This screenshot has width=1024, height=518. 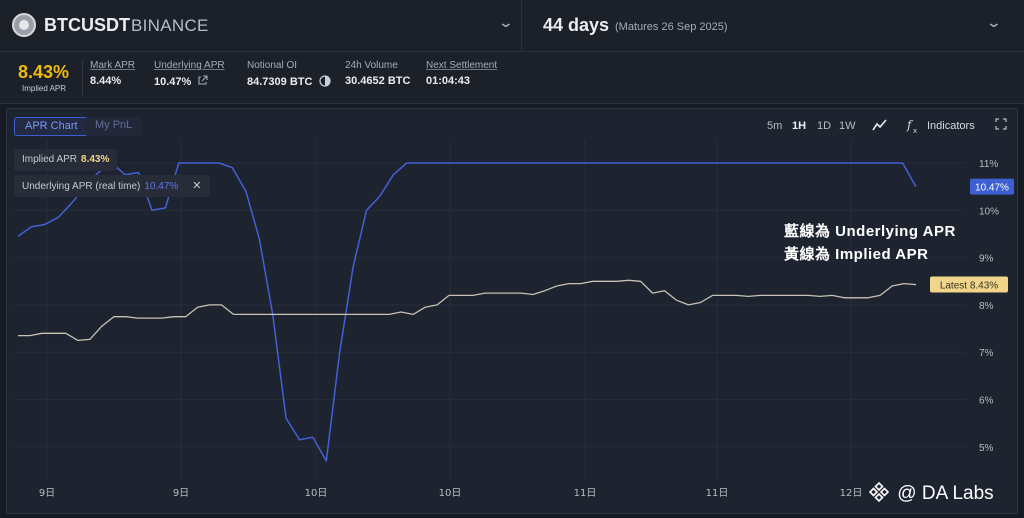 I want to click on legend-value: 10.47%, so click(x=161, y=186).